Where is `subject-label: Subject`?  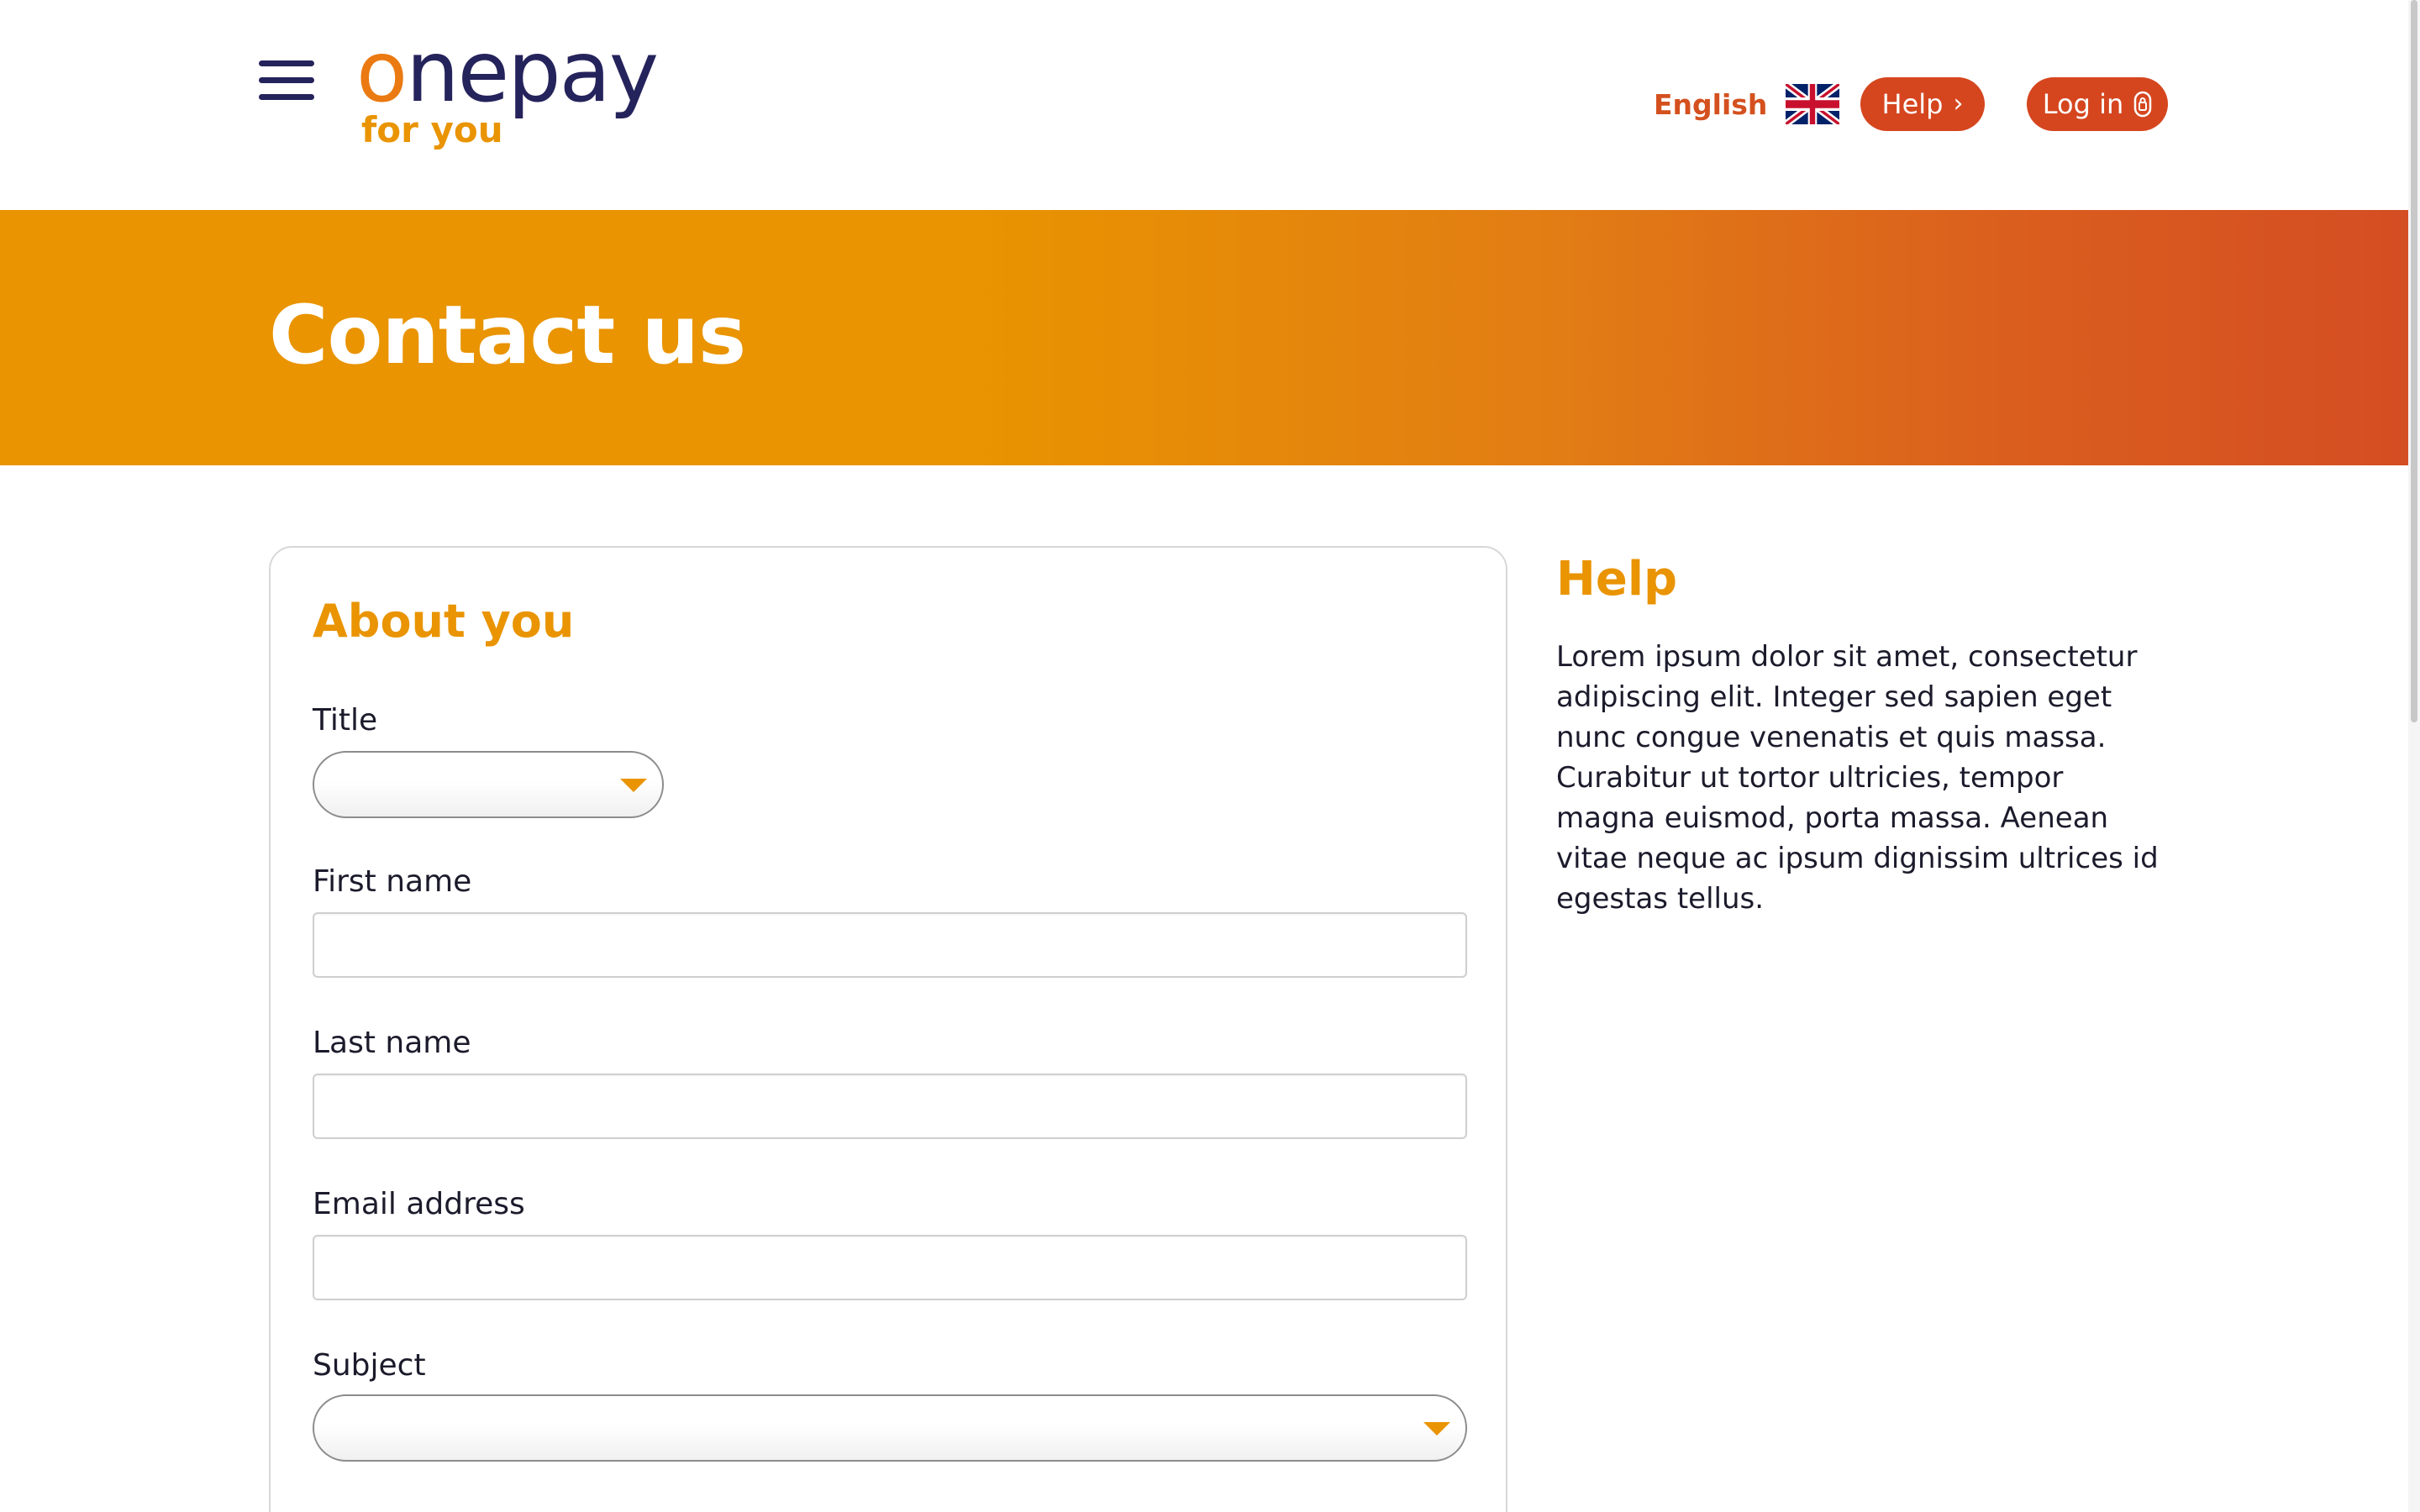
subject-label: Subject is located at coordinates (369, 1365).